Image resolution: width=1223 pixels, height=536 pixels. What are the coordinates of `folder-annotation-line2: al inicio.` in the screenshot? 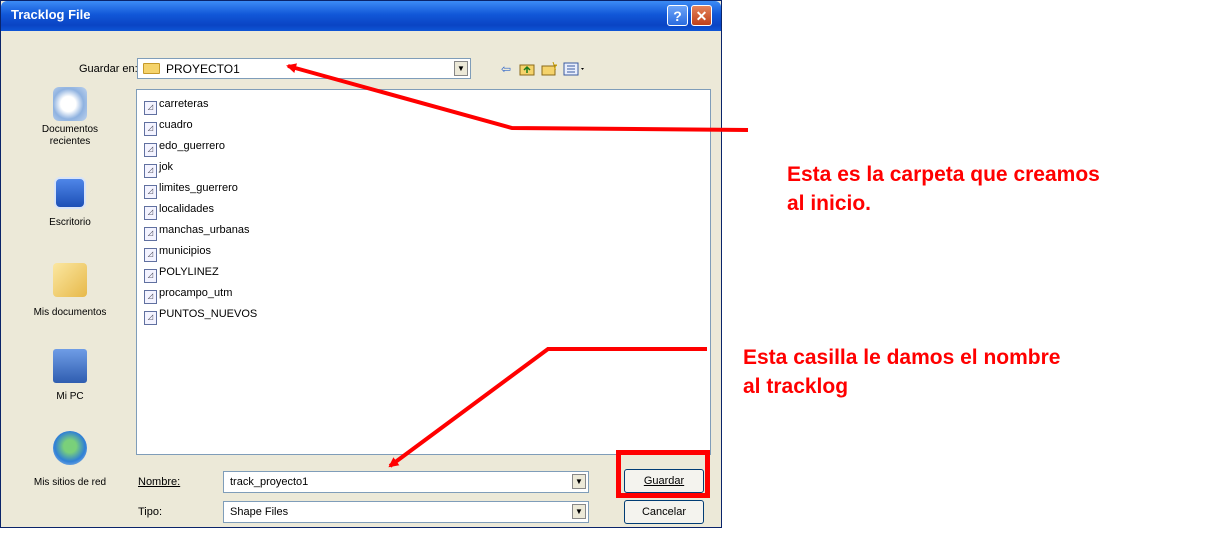 It's located at (829, 203).